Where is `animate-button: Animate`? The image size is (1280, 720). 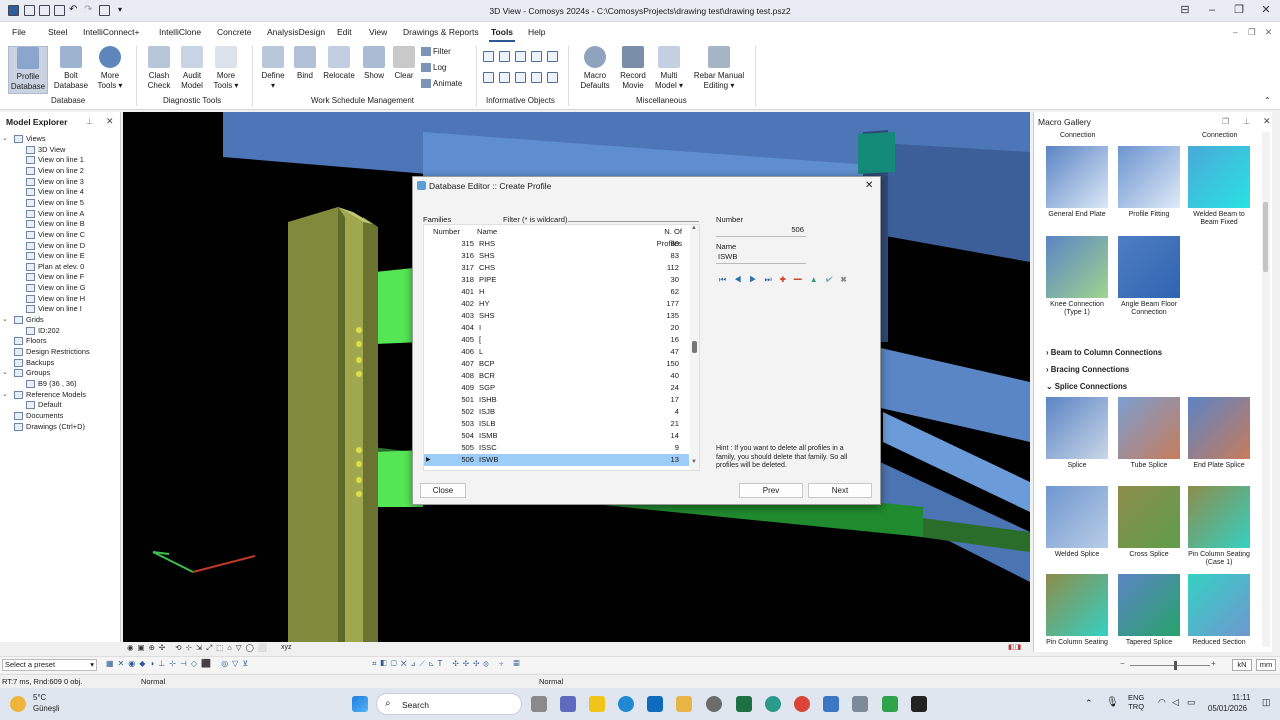
animate-button: Animate is located at coordinates (441, 84).